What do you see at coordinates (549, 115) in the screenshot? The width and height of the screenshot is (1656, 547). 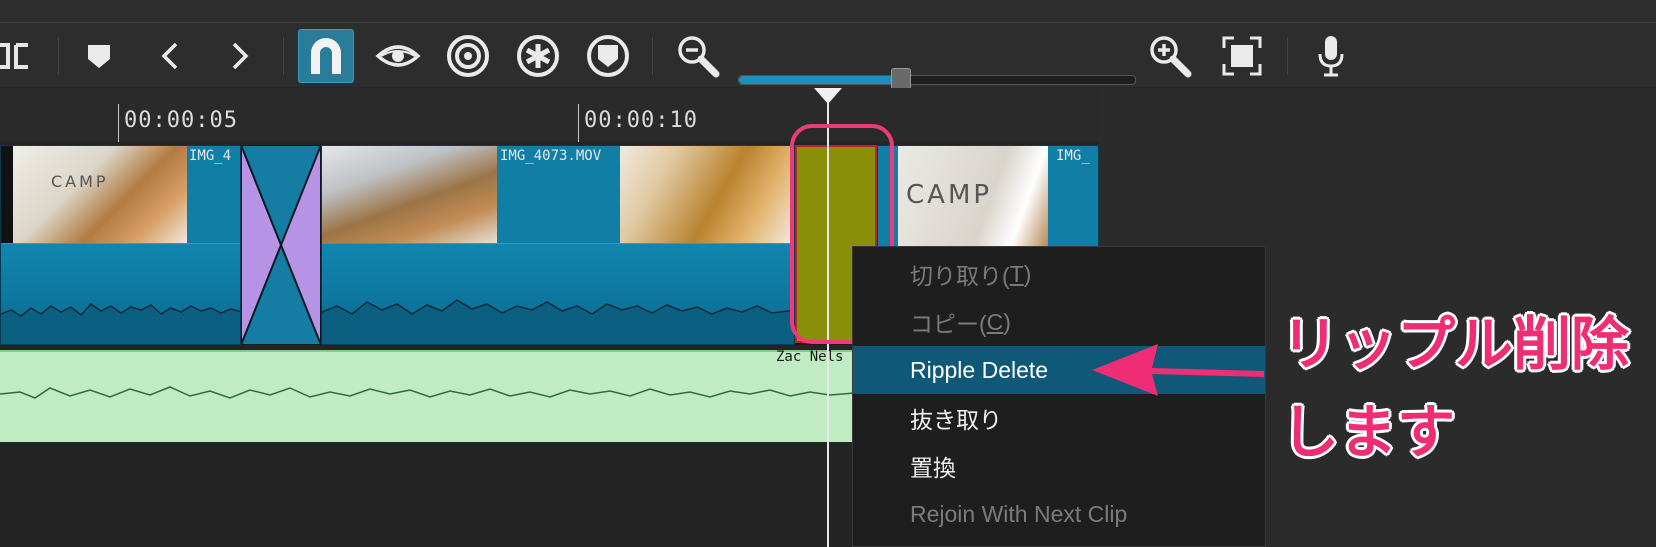 I see `time-ruler: 00:00:05 00:00:10` at bounding box center [549, 115].